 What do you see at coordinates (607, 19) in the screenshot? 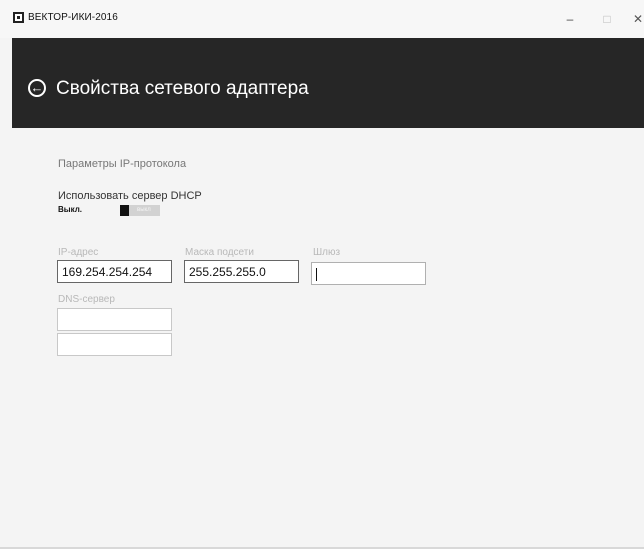
I see `maximize-button: □` at bounding box center [607, 19].